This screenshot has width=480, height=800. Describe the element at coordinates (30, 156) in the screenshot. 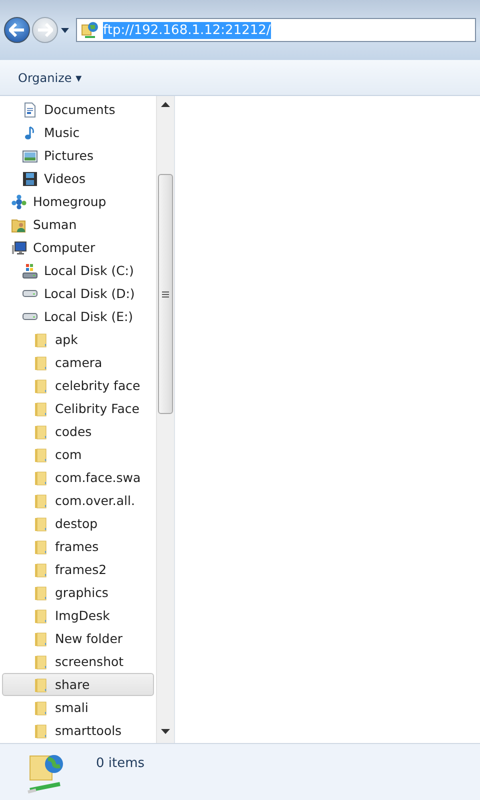

I see `picture-icon` at that location.